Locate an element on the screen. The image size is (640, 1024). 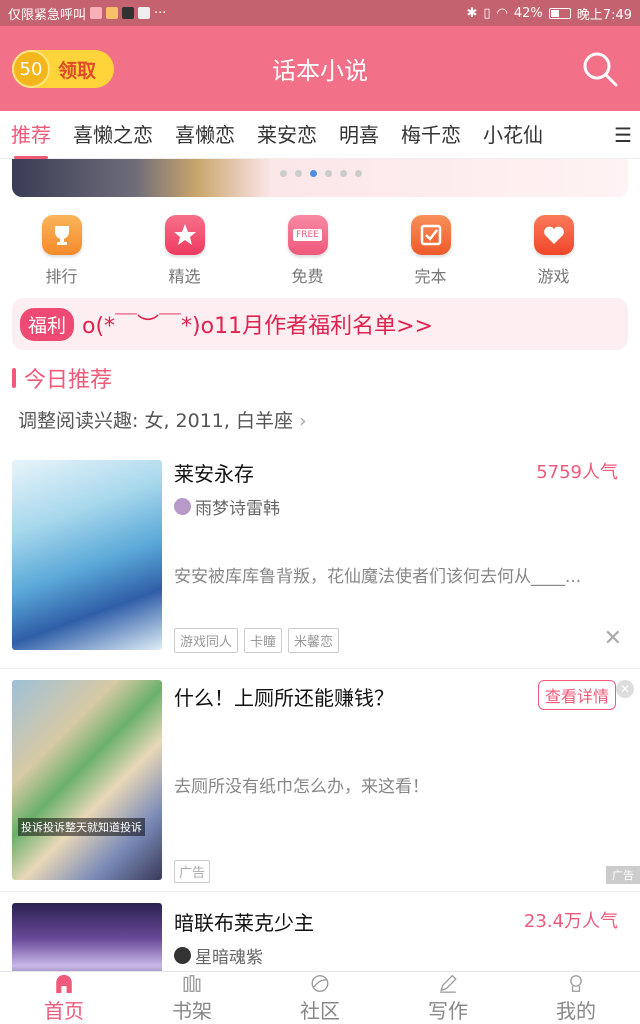
pen-icon is located at coordinates (448, 983).